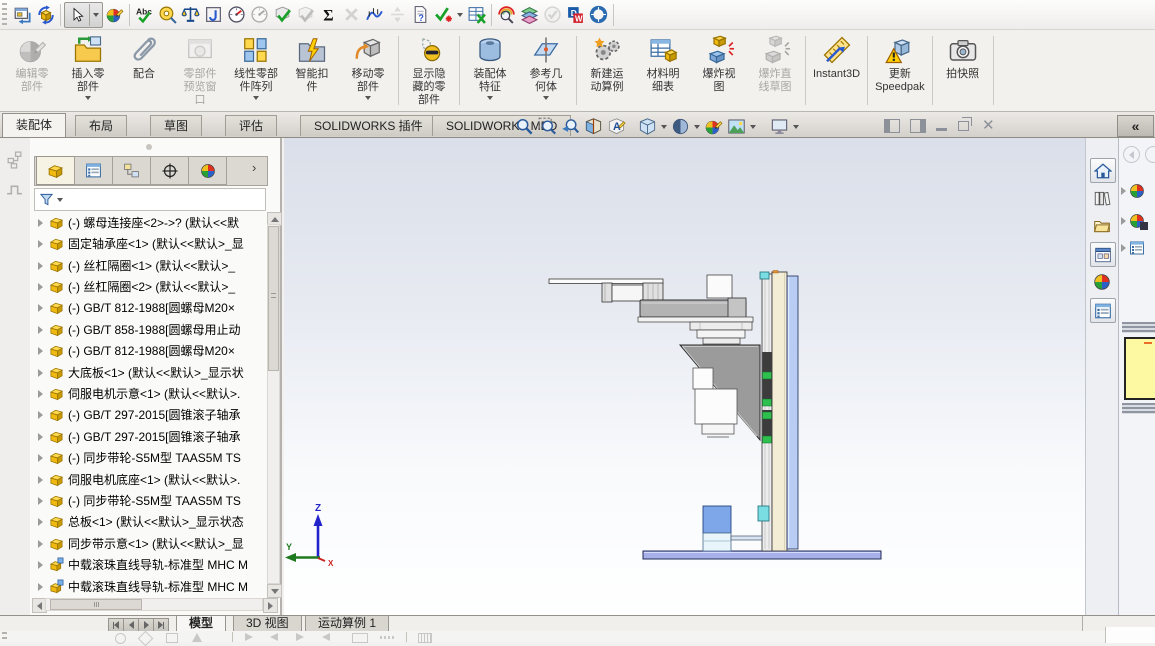 This screenshot has height=646, width=1155. I want to click on section-view-icon, so click(593, 126).